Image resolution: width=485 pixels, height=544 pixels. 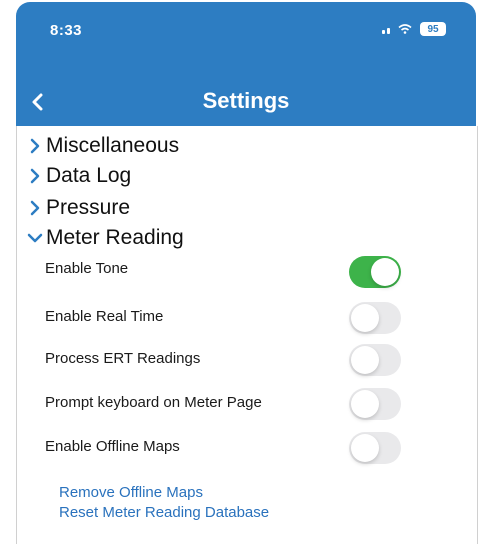 What do you see at coordinates (66, 30) in the screenshot?
I see `status-time: 8:33` at bounding box center [66, 30].